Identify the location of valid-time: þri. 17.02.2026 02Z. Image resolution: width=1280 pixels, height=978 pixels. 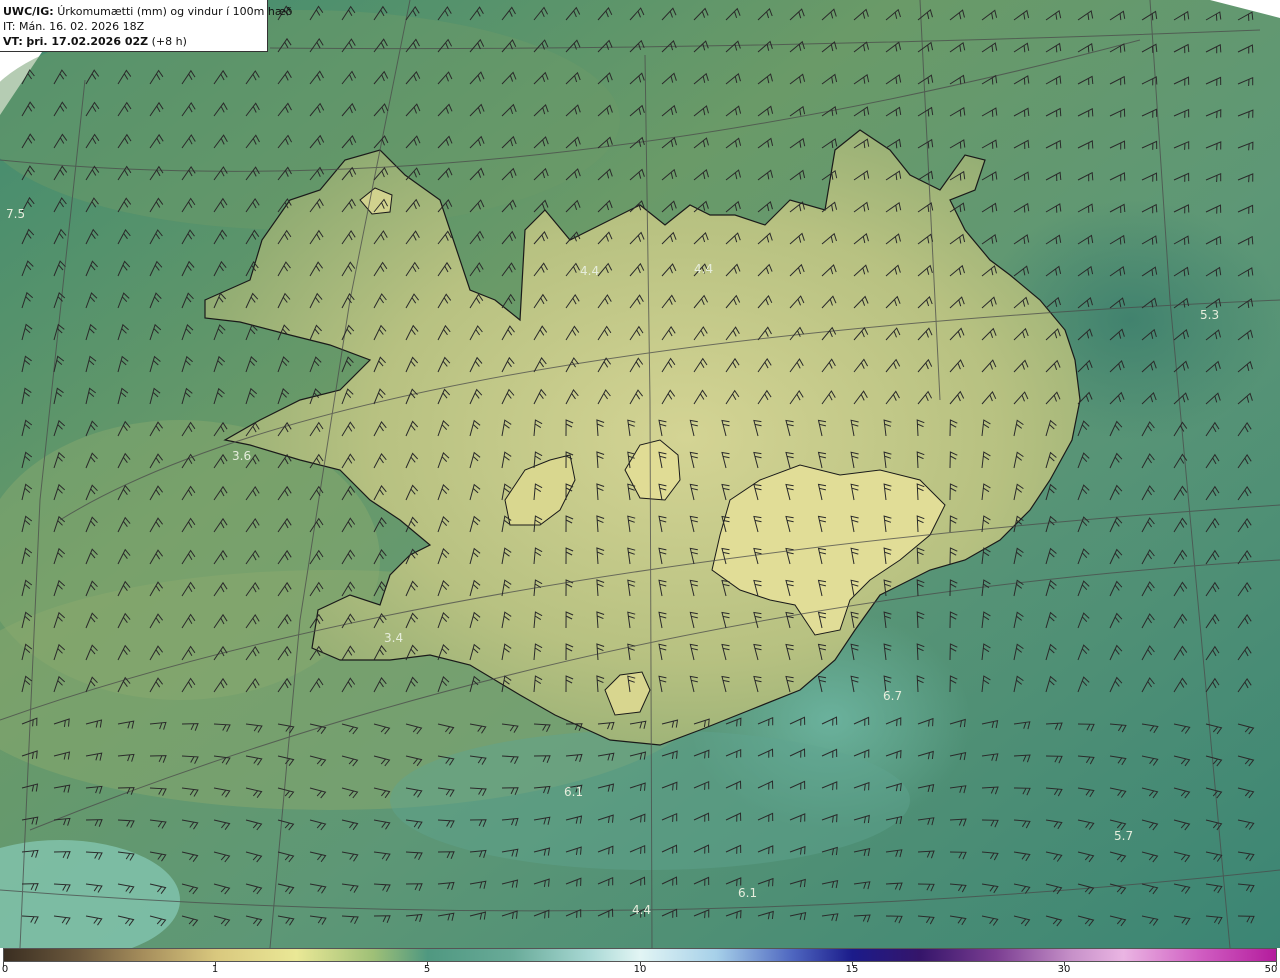
(87, 41).